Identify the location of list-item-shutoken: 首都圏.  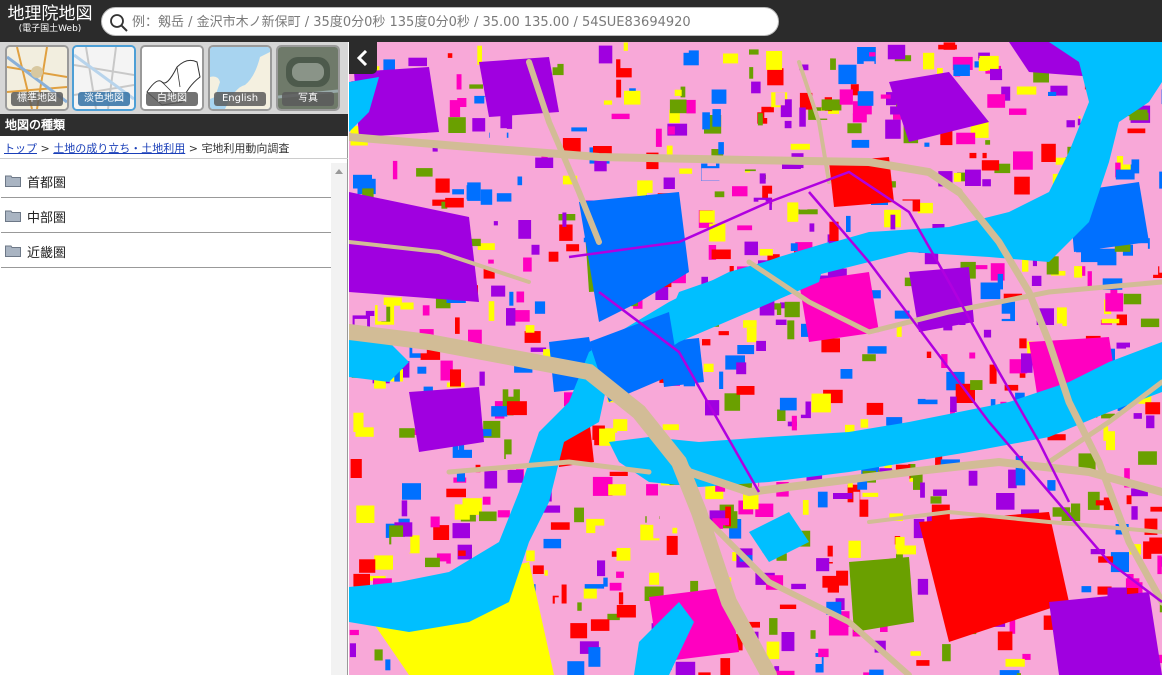
(166, 180).